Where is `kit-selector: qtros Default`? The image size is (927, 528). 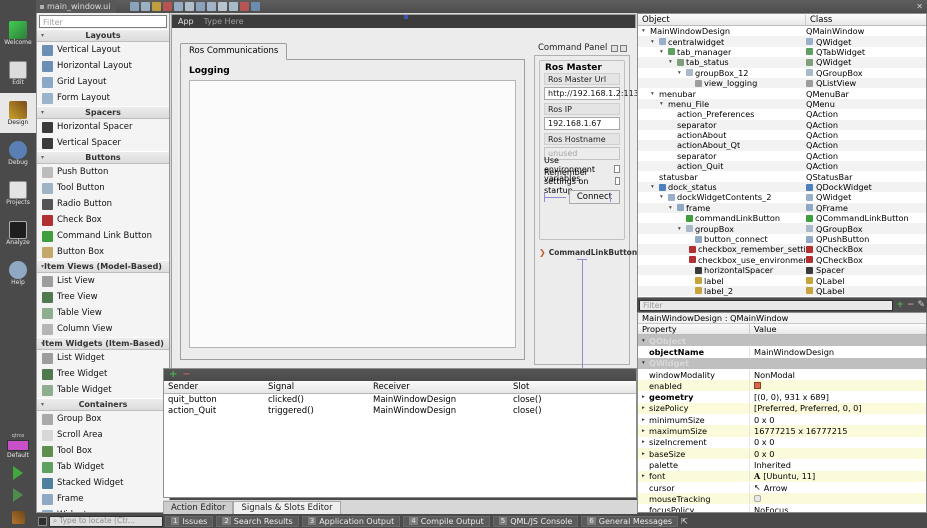
kit-selector: qtros Default is located at coordinates (18, 447).